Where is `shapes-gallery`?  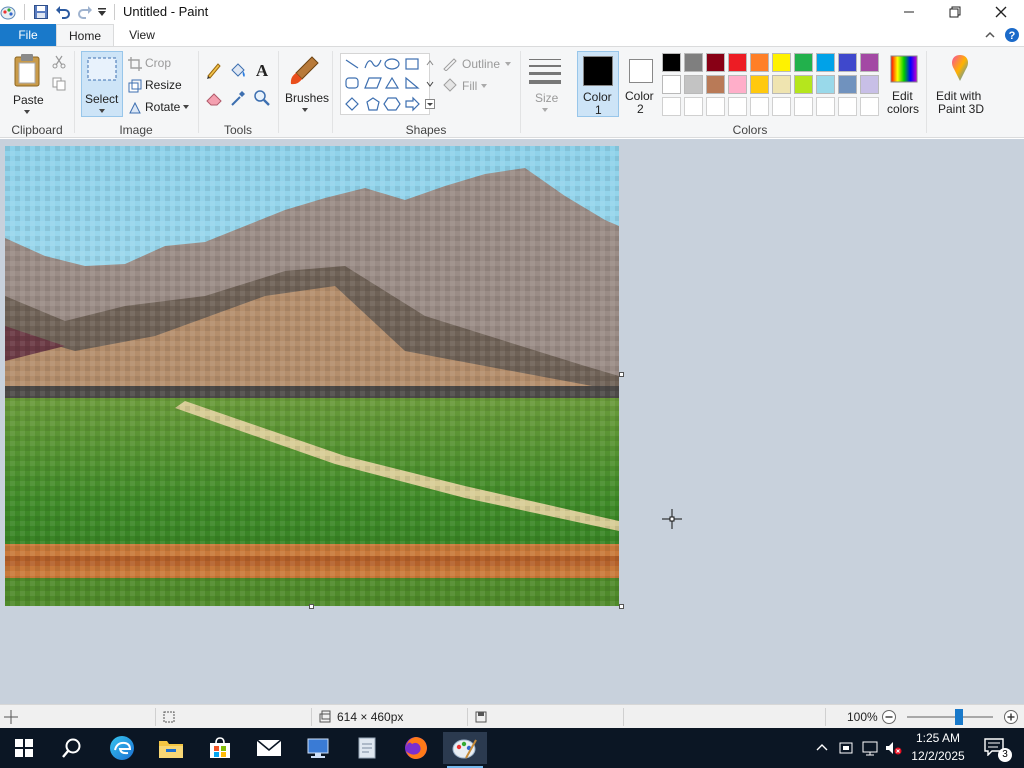 shapes-gallery is located at coordinates (385, 84).